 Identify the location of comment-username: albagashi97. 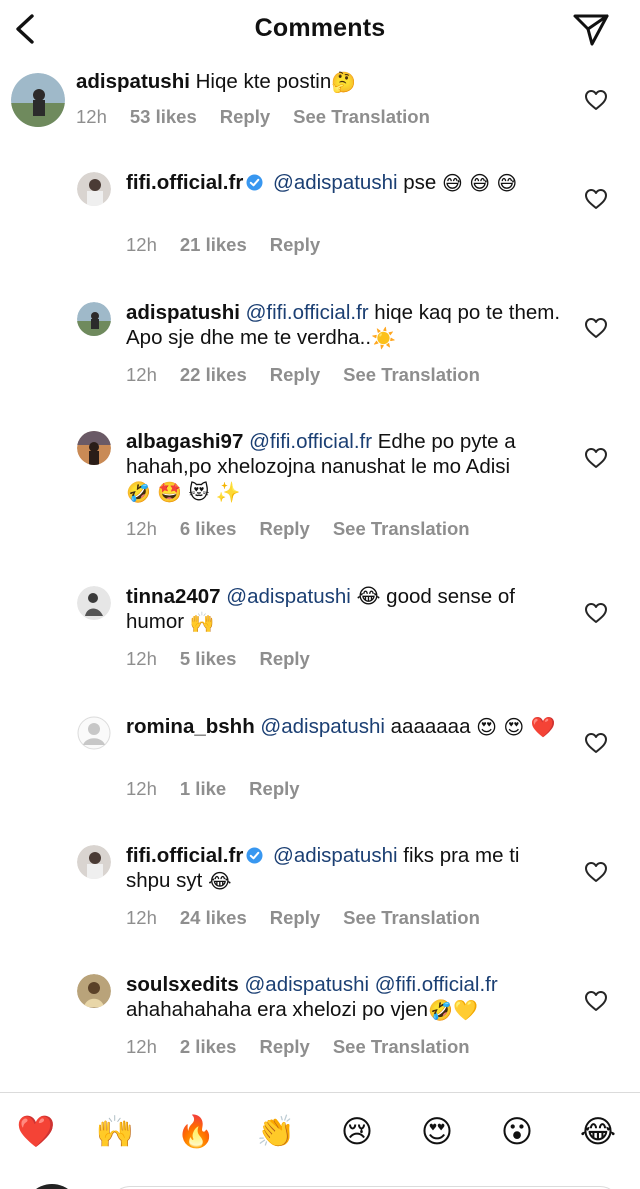
(184, 441).